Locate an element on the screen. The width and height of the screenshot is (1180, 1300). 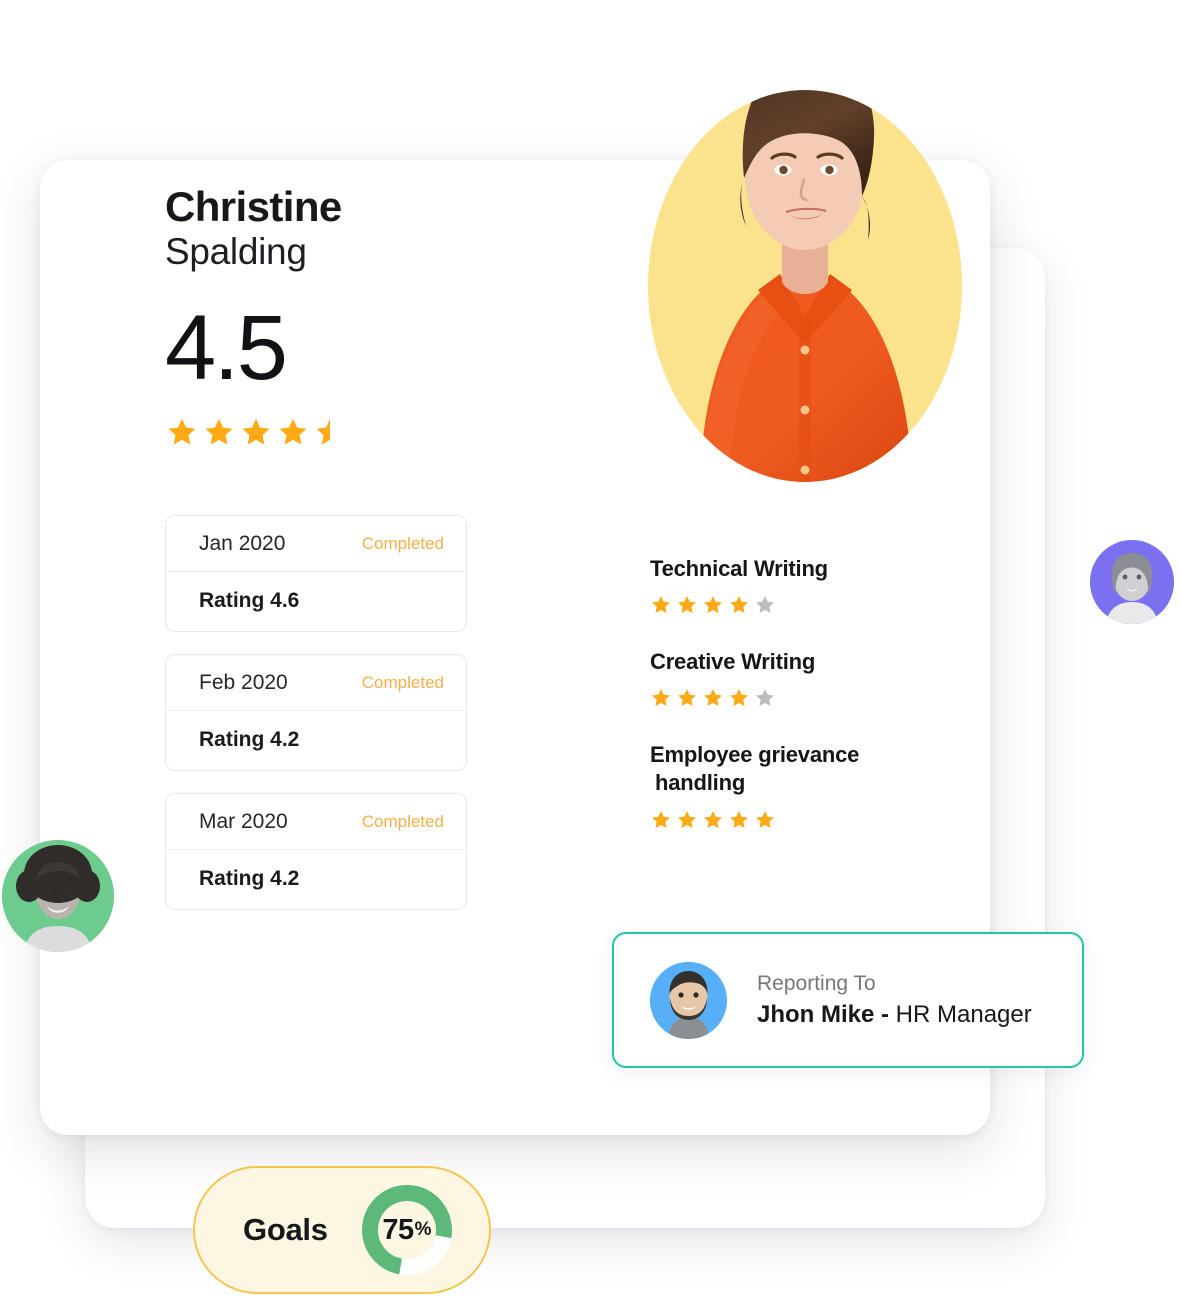
goals-percent-symbol: % is located at coordinates (423, 1229).